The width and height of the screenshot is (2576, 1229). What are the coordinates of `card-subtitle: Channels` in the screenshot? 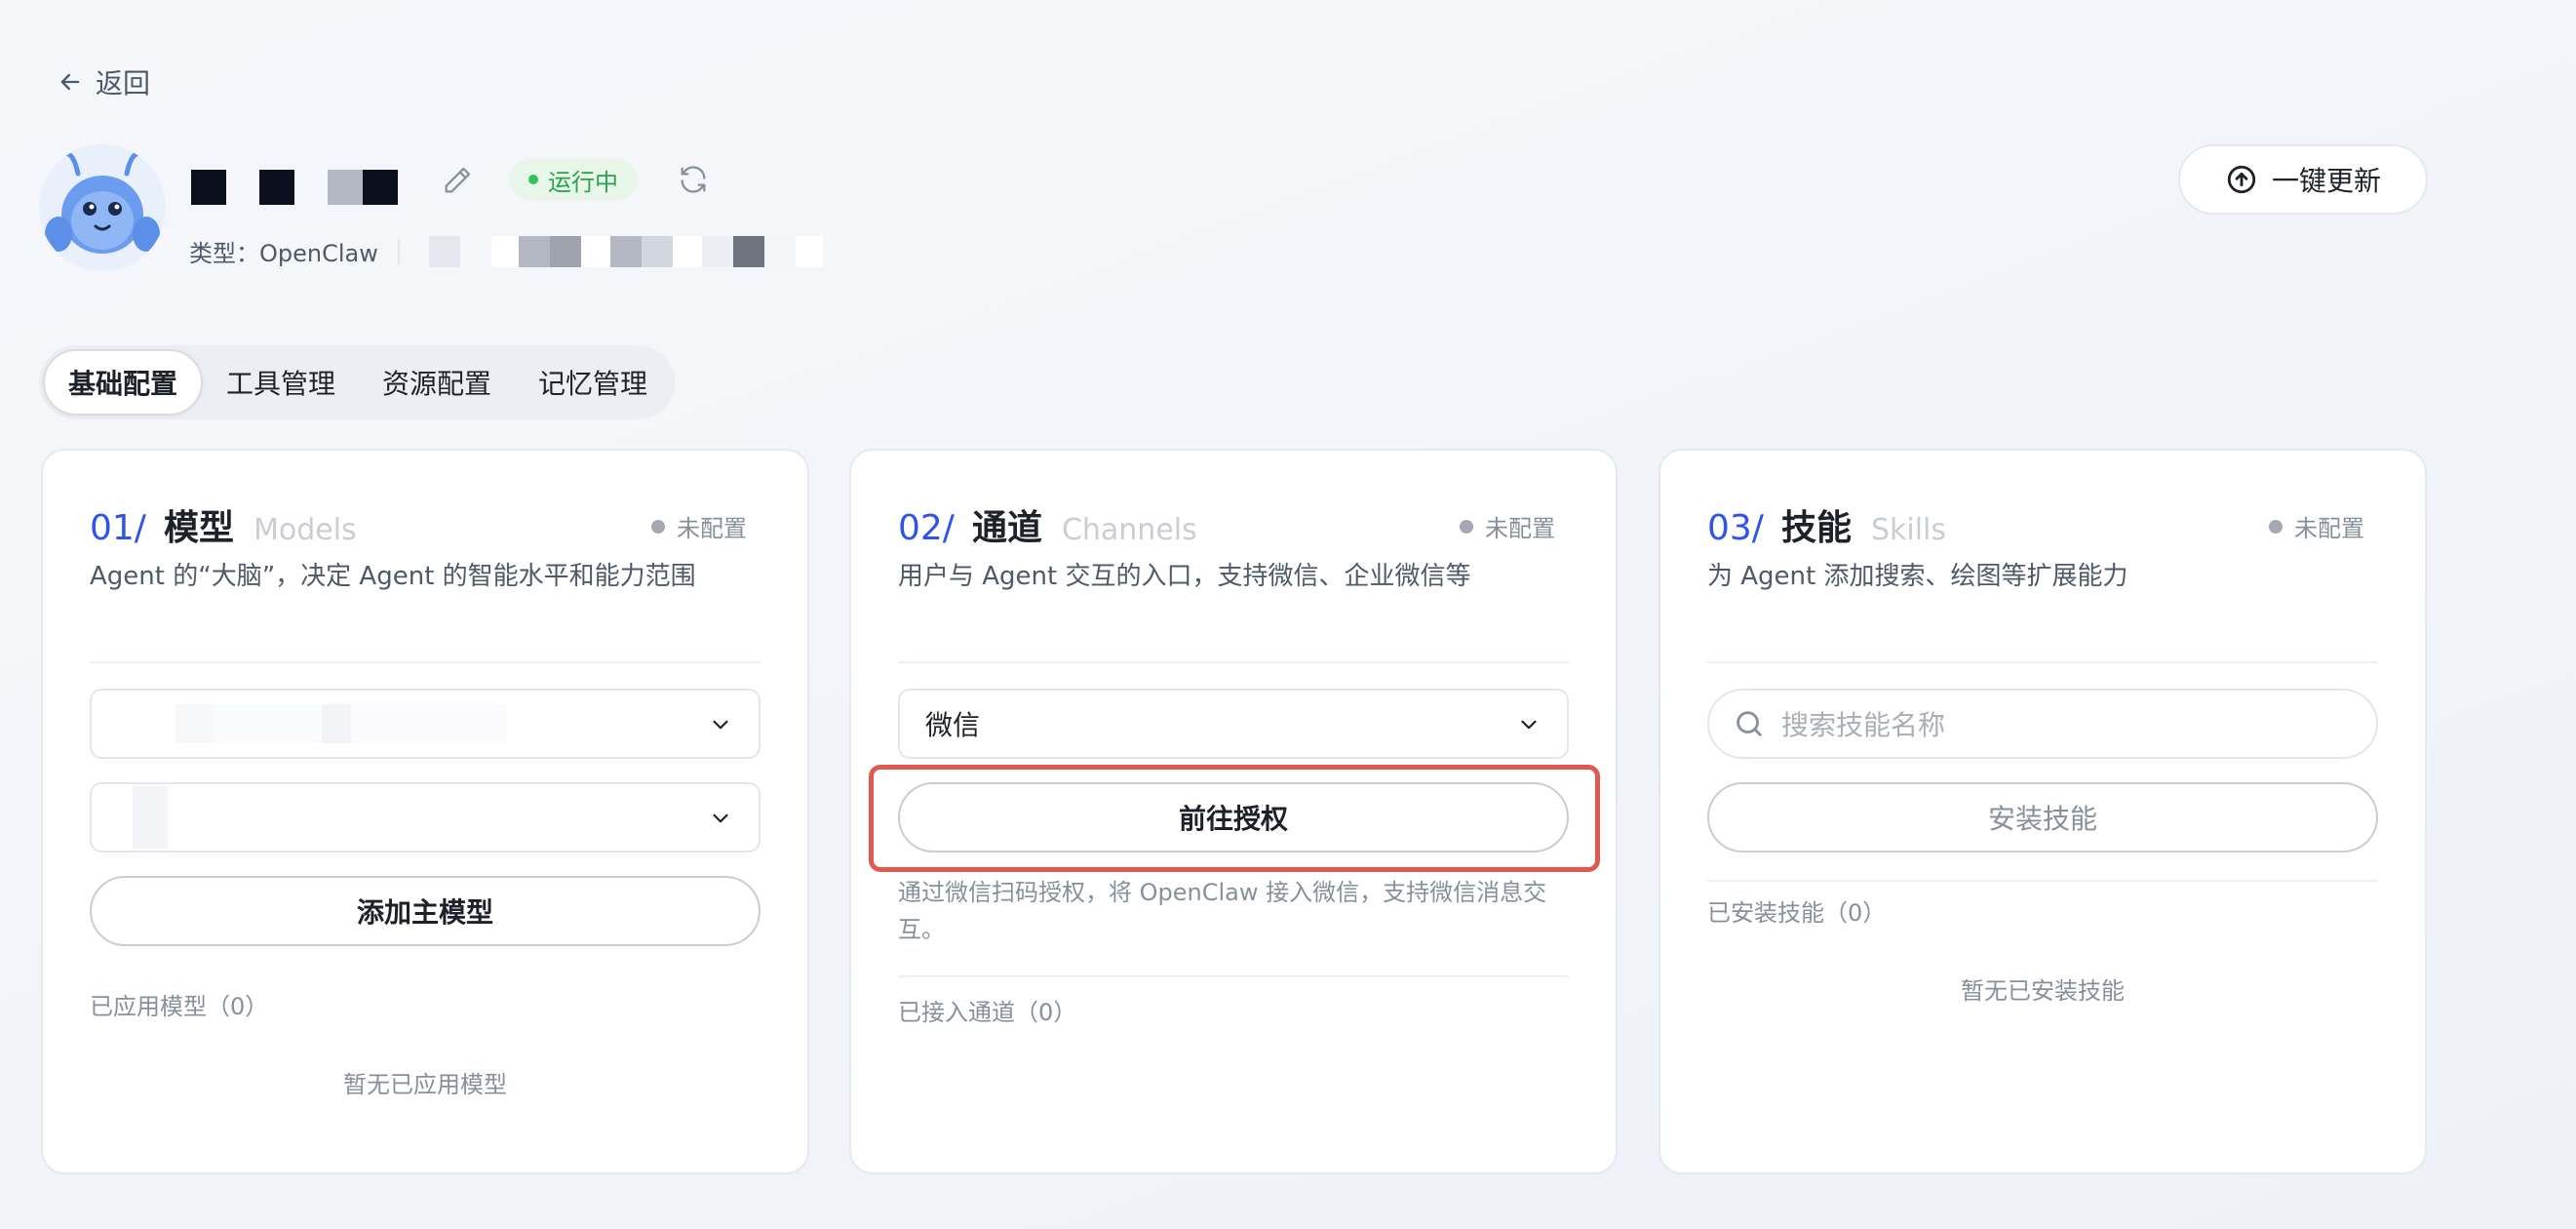 It's located at (1129, 530).